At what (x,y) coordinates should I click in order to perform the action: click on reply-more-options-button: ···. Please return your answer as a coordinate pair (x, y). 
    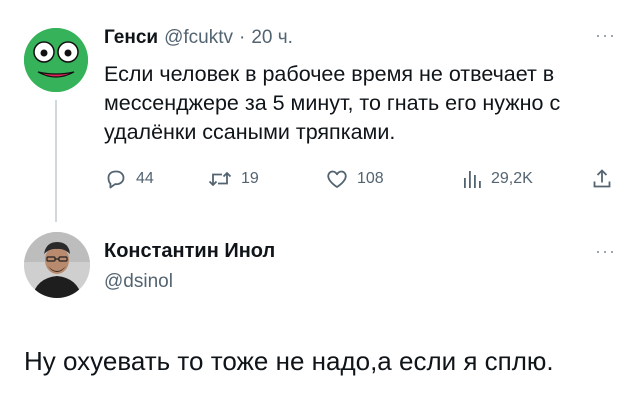
    Looking at the image, I should click on (605, 251).